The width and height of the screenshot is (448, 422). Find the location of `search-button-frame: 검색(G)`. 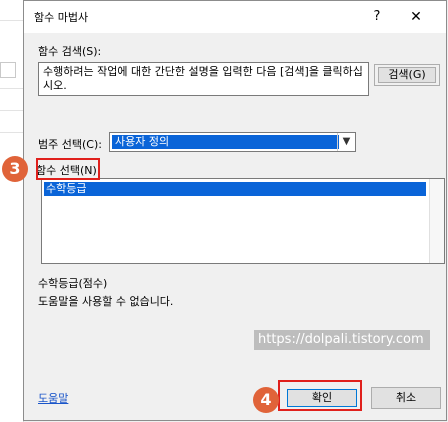

search-button-frame: 검색(G) is located at coordinates (407, 75).